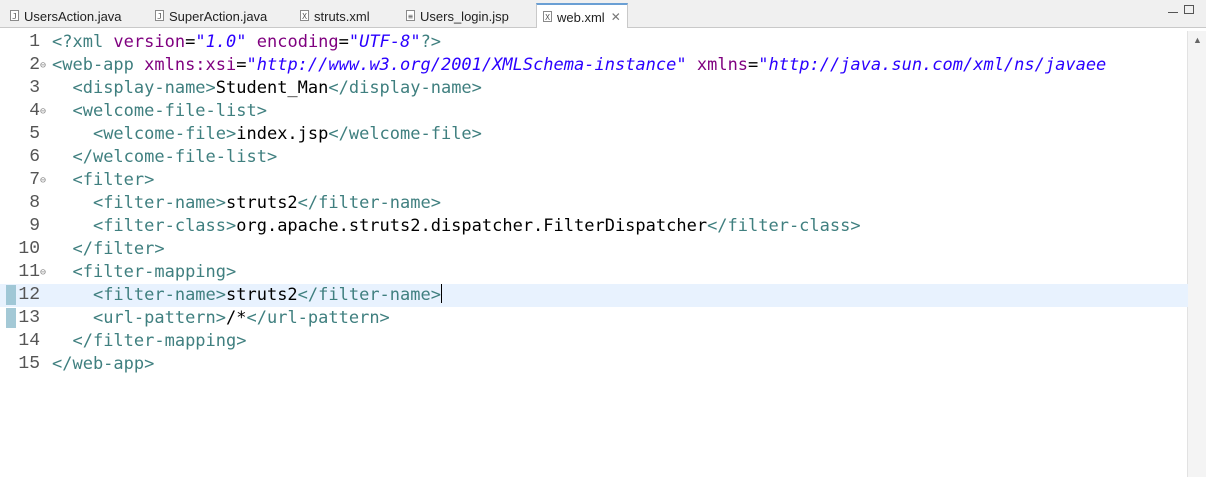  I want to click on code-line: 4 ⊖ <welcome-file-list>, so click(594, 111).